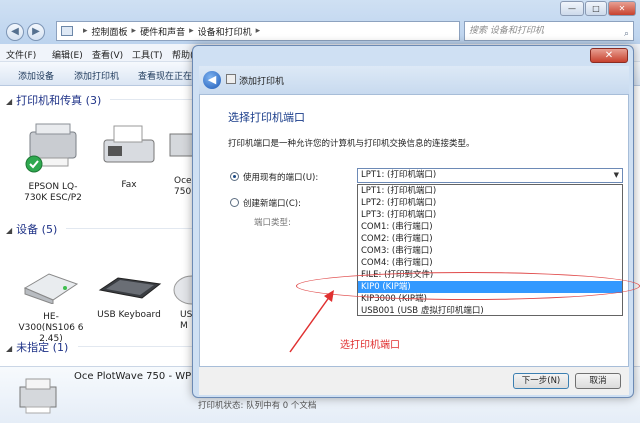  What do you see at coordinates (140, 376) in the screenshot?
I see `details-device-name: Oce PlotWave 750 - WPD2` at bounding box center [140, 376].